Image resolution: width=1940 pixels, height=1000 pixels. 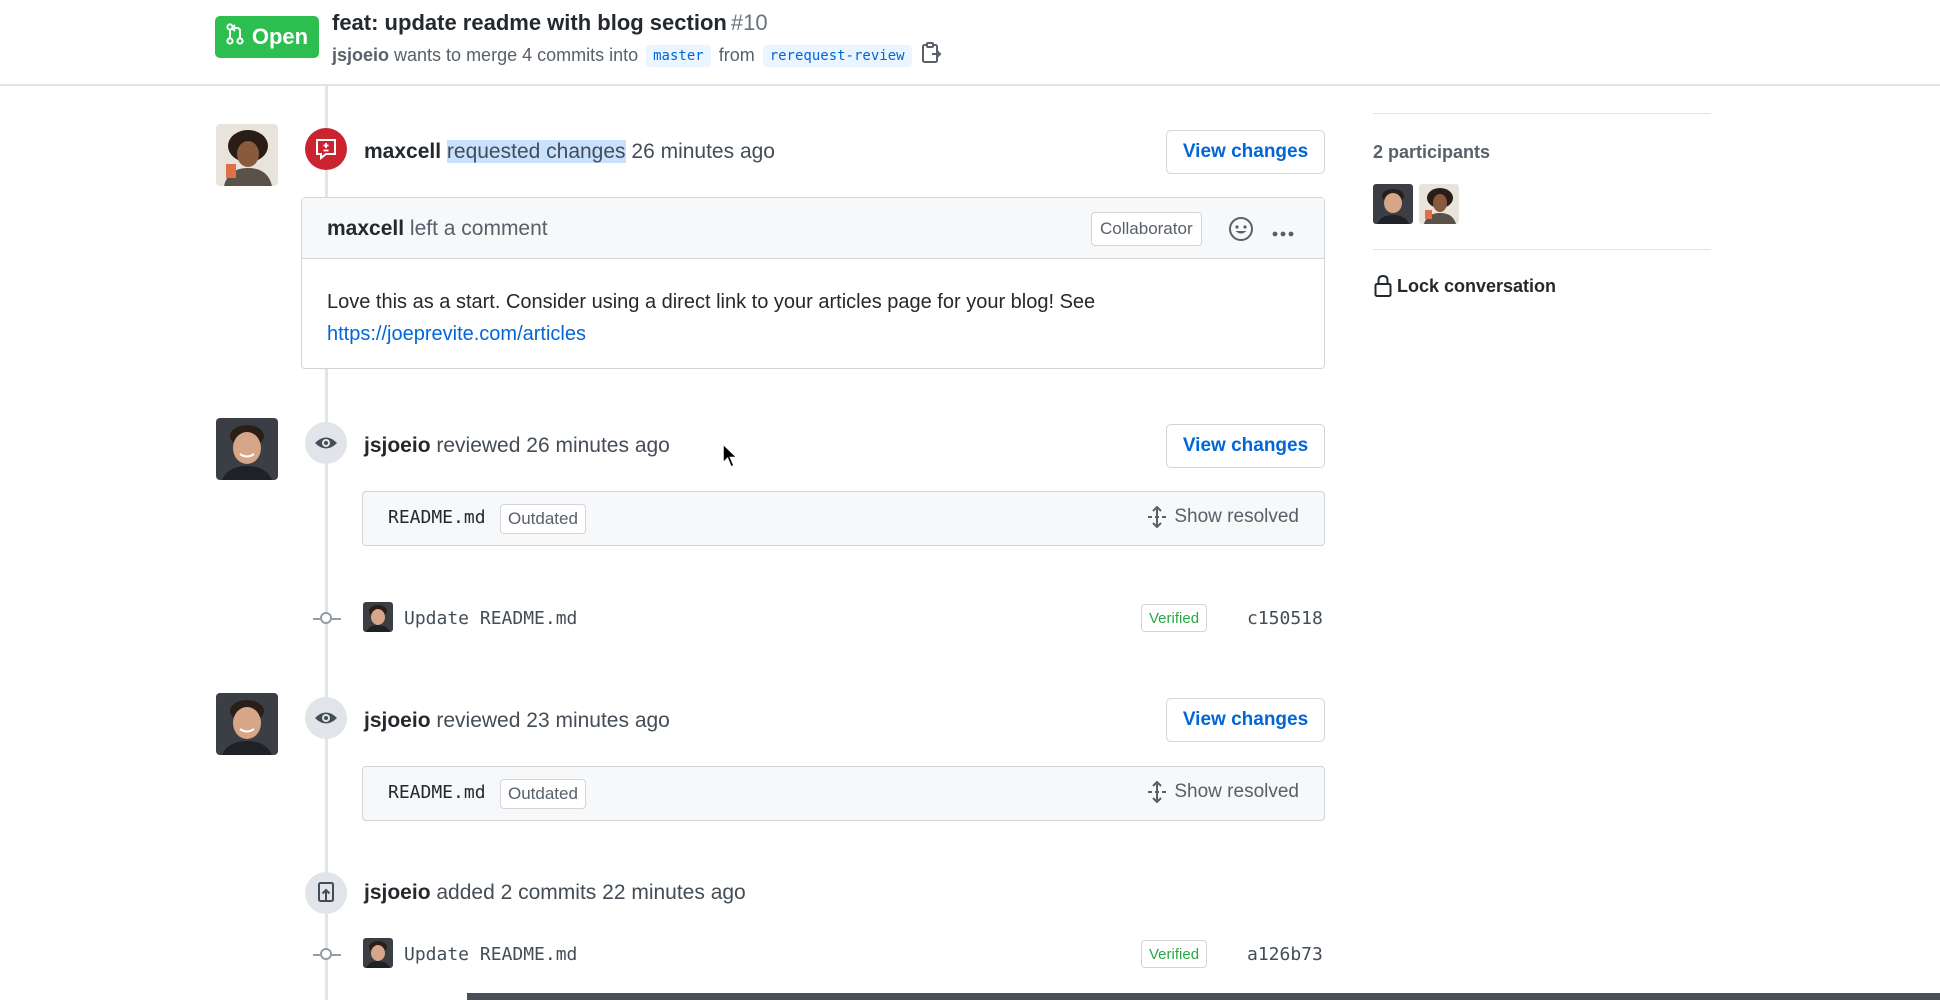 What do you see at coordinates (1383, 285) in the screenshot?
I see `lock-icon` at bounding box center [1383, 285].